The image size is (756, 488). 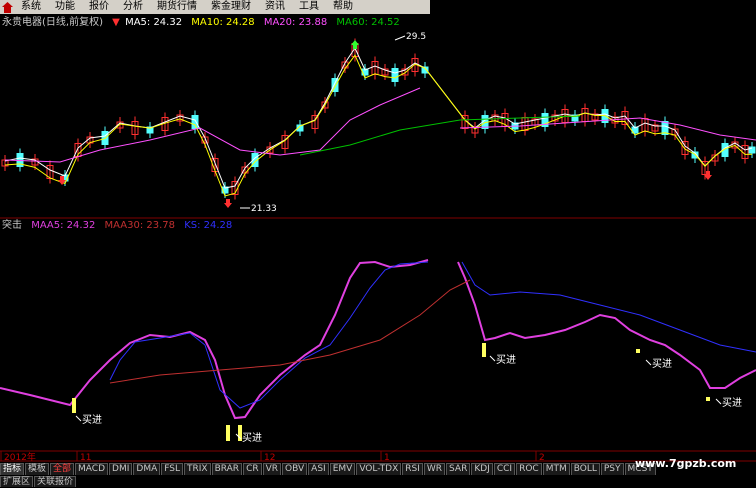 What do you see at coordinates (342, 469) in the screenshot?
I see `tab-emv: EMV` at bounding box center [342, 469].